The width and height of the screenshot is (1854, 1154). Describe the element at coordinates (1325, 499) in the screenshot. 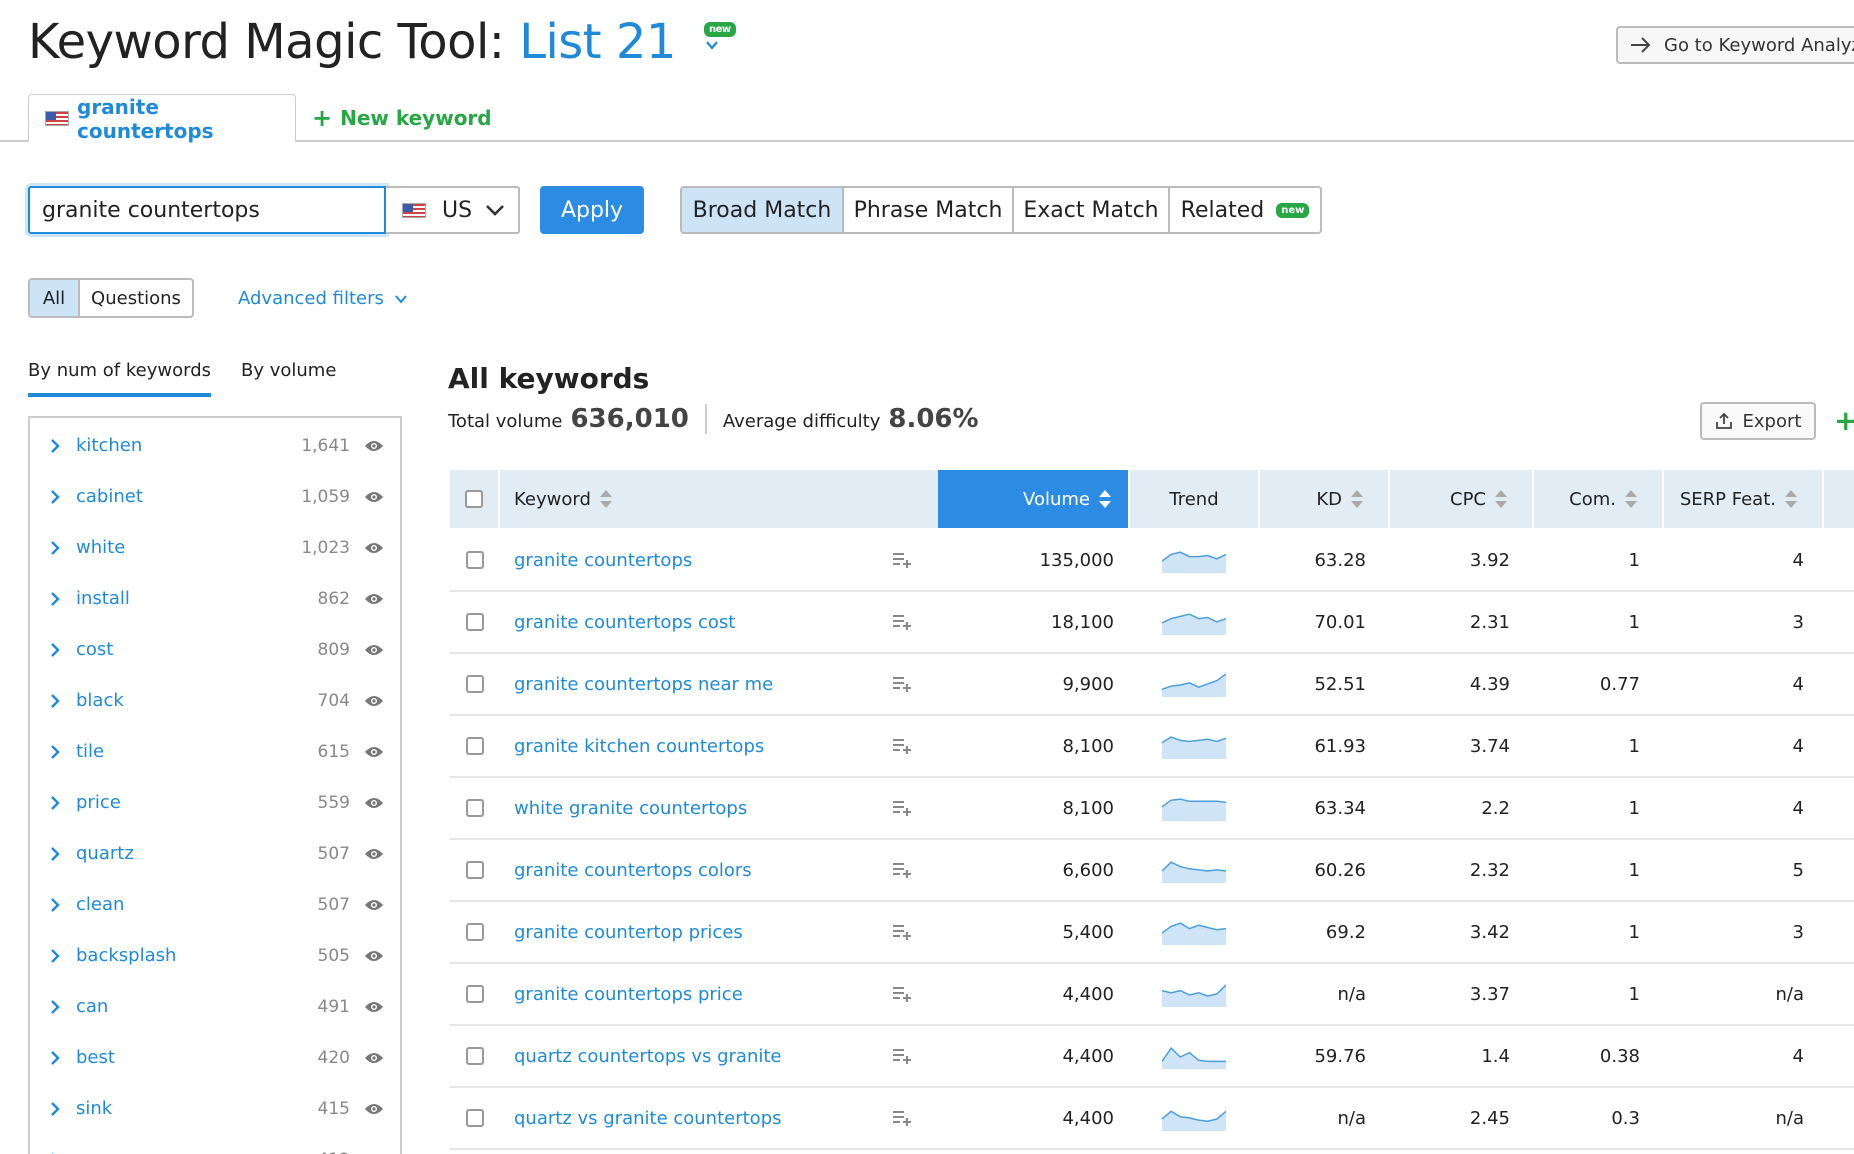

I see `column-kd: KD` at that location.